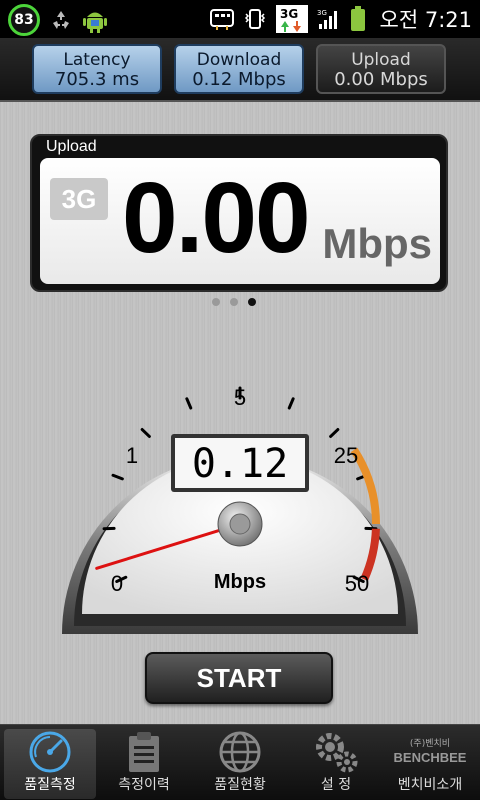  Describe the element at coordinates (239, 678) in the screenshot. I see `start-button: START` at that location.